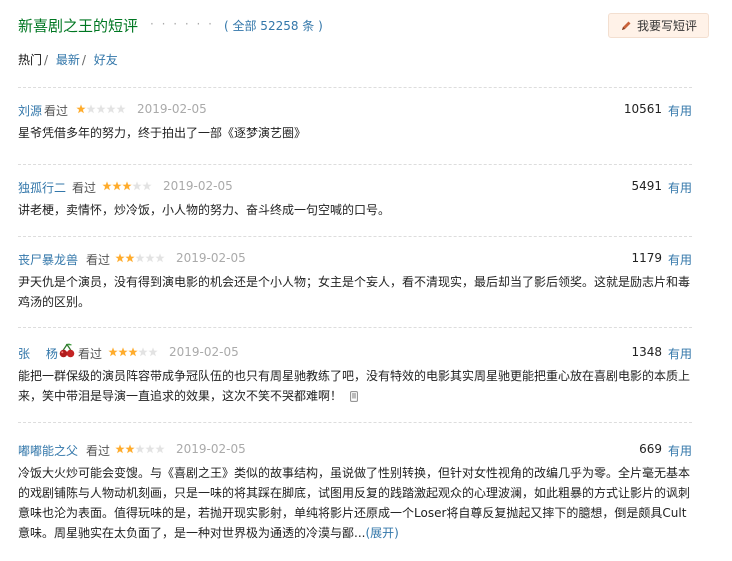  Describe the element at coordinates (646, 352) in the screenshot. I see `vote-count: 1348` at that location.